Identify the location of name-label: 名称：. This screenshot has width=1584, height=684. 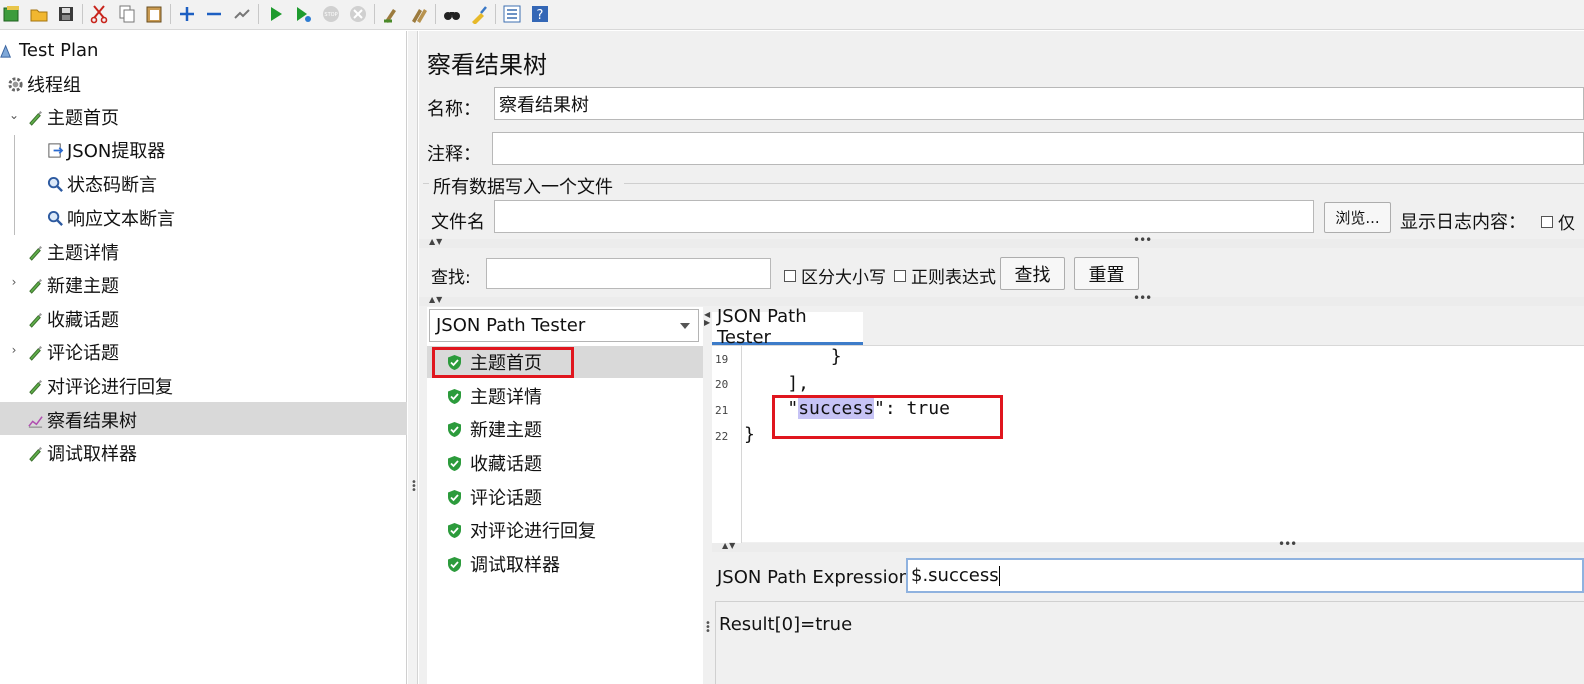
(454, 109).